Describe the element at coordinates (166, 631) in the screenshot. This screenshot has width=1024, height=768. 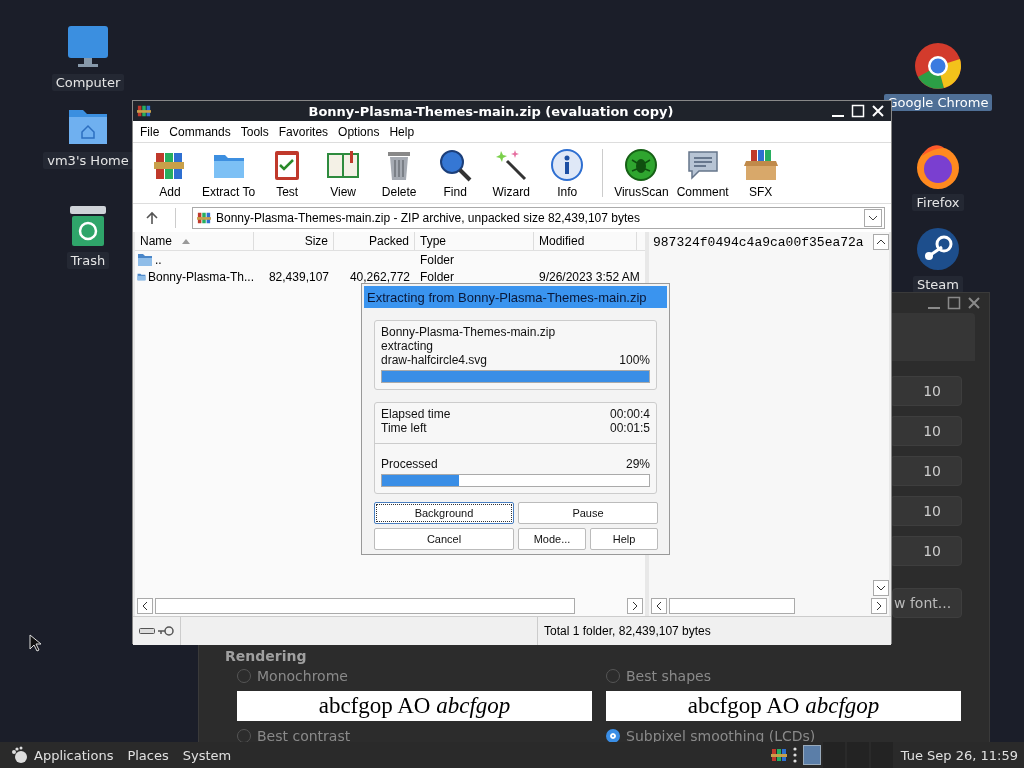
I see `key-icon` at that location.